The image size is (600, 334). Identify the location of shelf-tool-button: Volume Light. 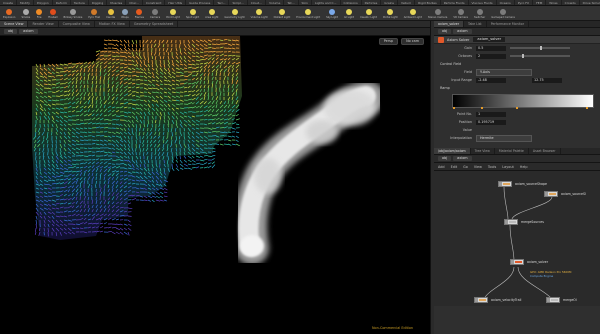
(259, 13).